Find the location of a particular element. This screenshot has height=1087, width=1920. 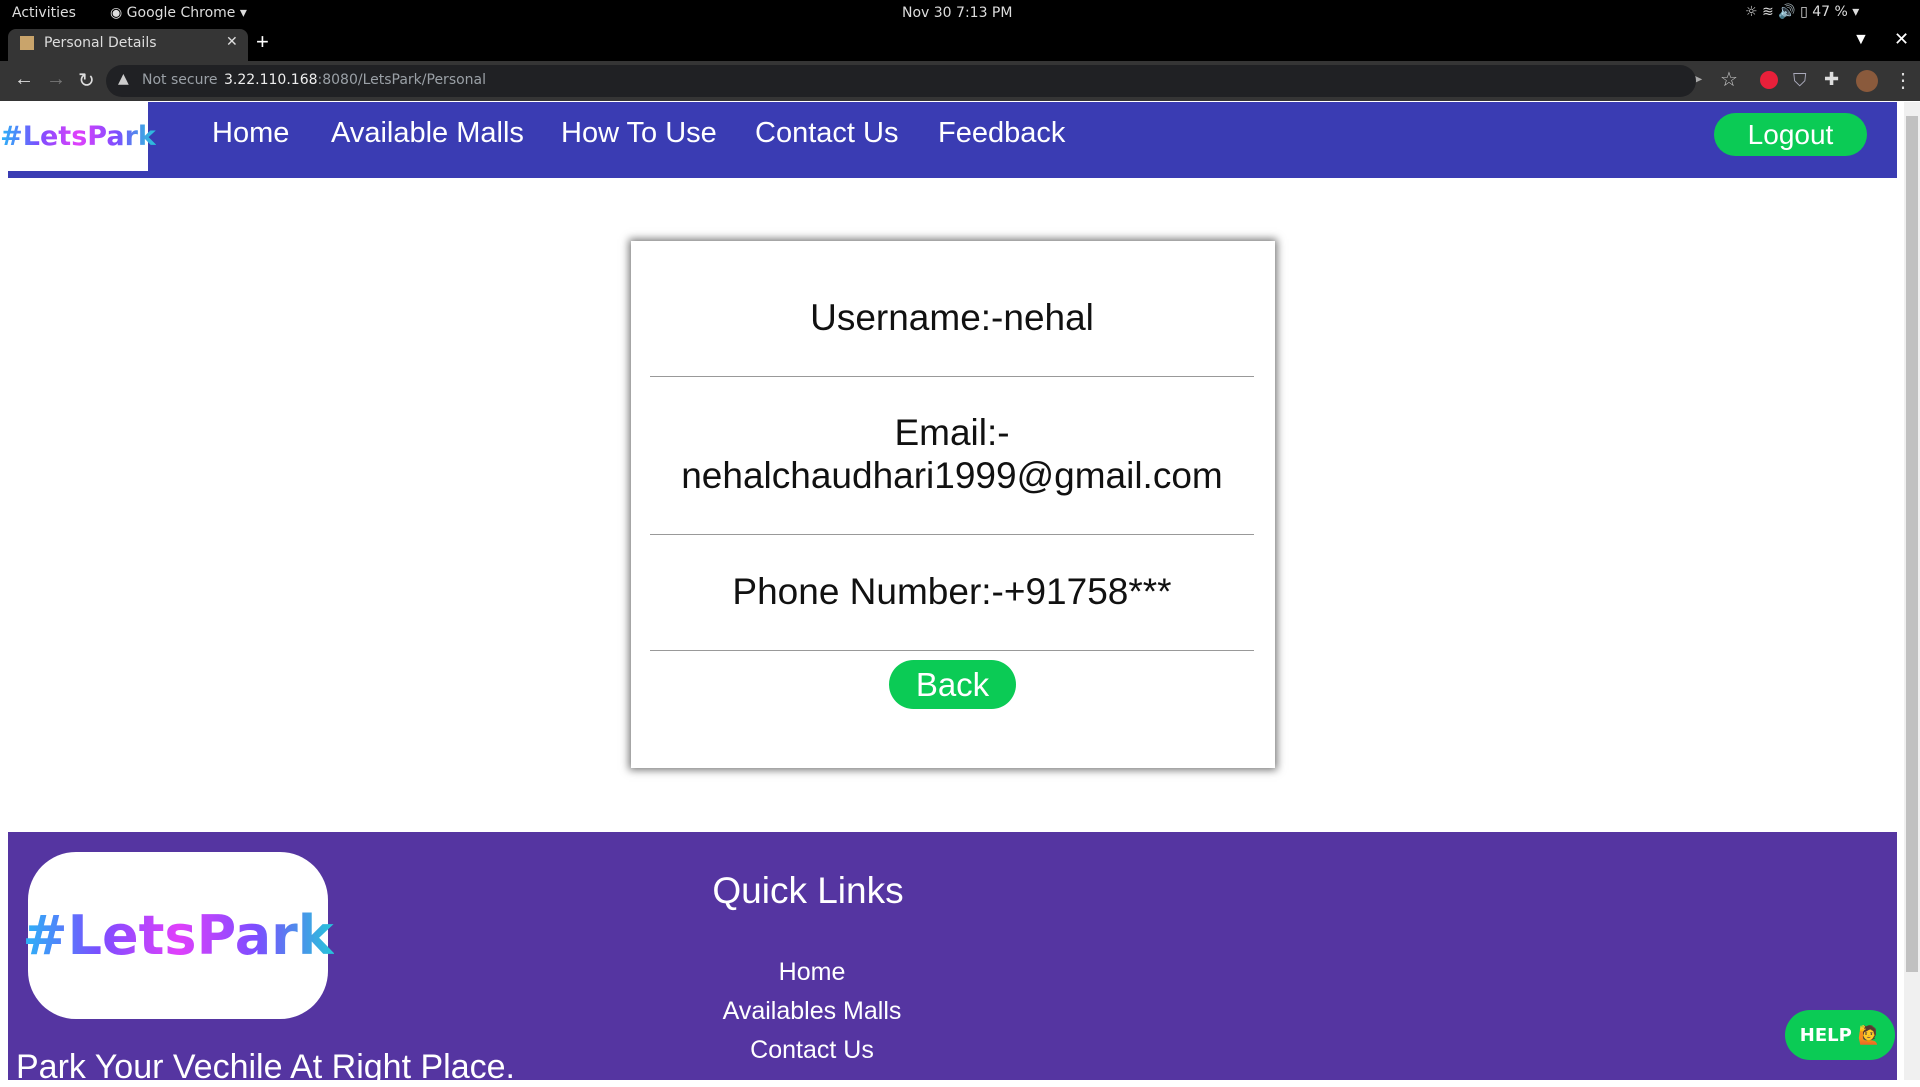

clock: Nov 30 7:13 PM is located at coordinates (957, 13).